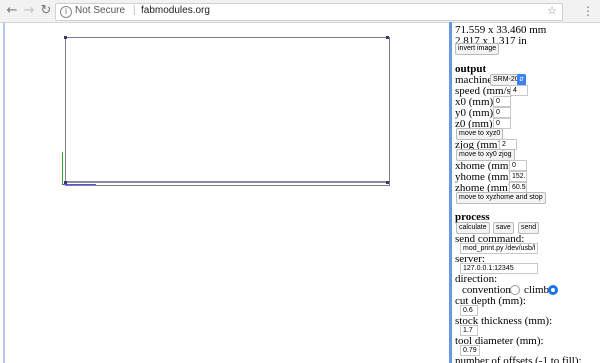  I want to click on info-icon: i, so click(66, 12).